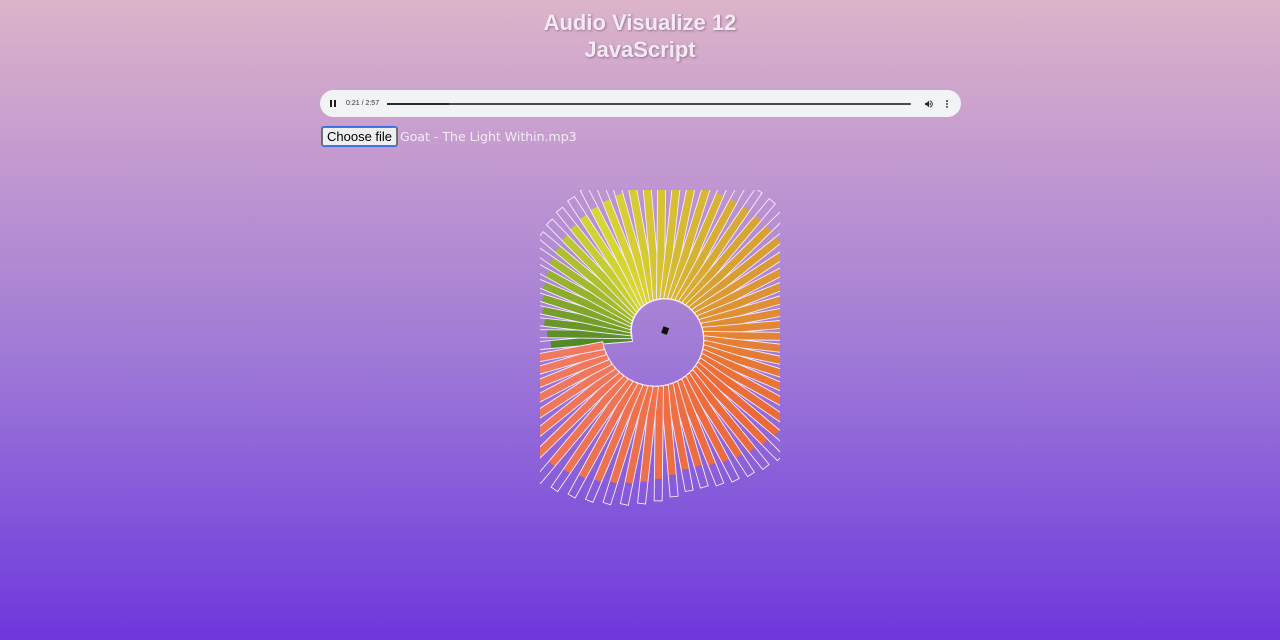 Image resolution: width=1280 pixels, height=640 pixels. What do you see at coordinates (665, 330) in the screenshot?
I see `visualizer-center-marker` at bounding box center [665, 330].